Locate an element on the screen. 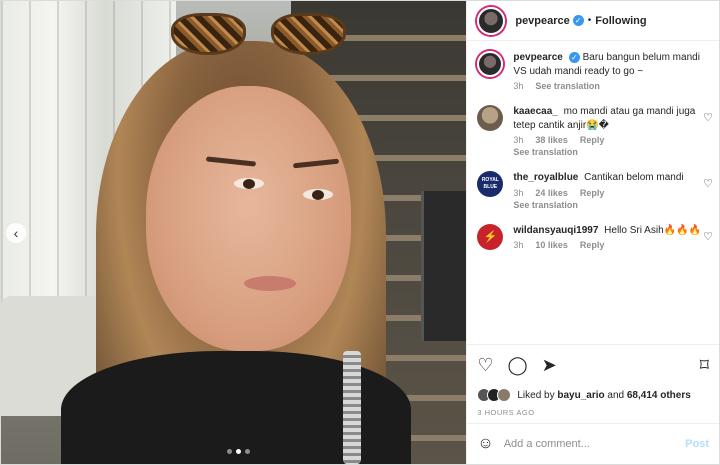 The width and height of the screenshot is (720, 465). comment-icon: ◯ is located at coordinates (517, 365).